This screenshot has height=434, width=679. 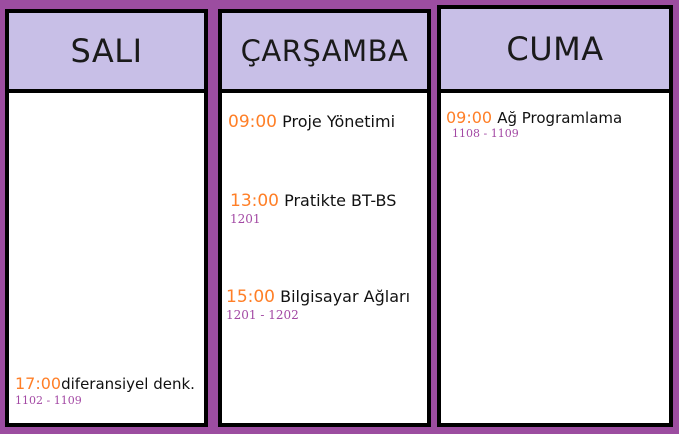 I want to click on entry-course: Proje Yönetimi, so click(x=339, y=121).